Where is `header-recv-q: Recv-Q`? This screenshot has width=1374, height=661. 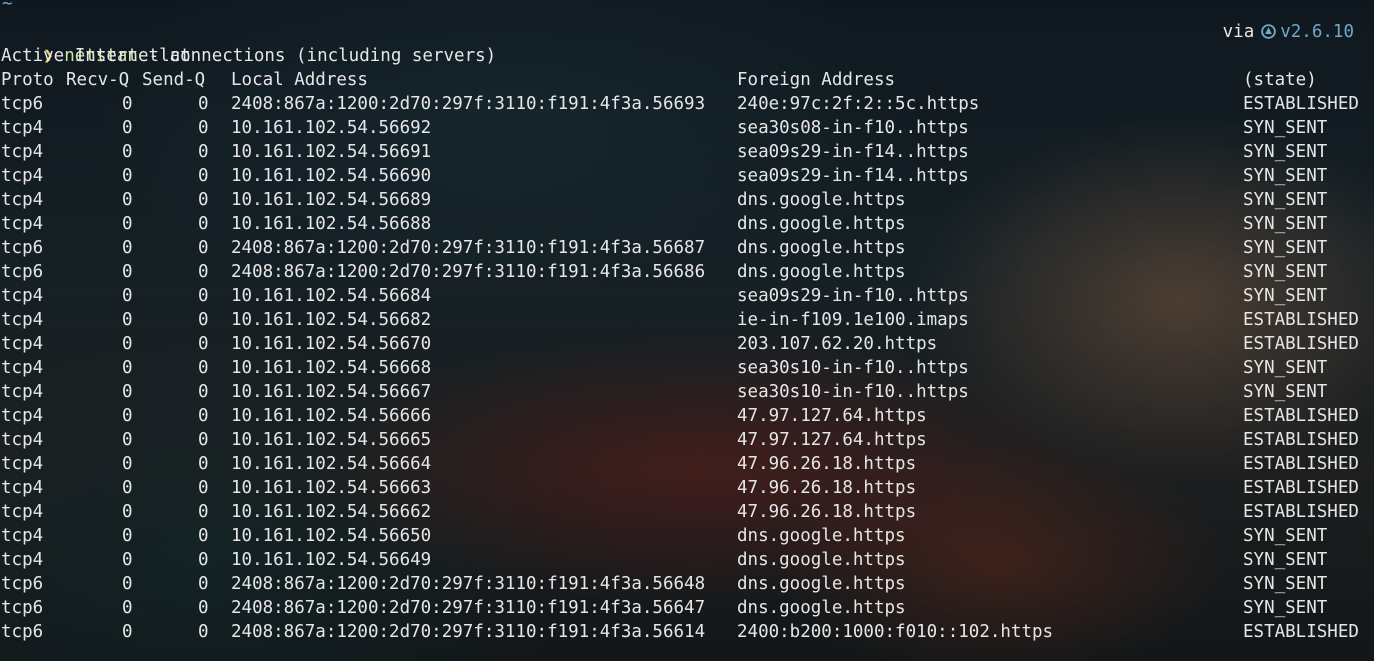
header-recv-q: Recv-Q is located at coordinates (98, 80).